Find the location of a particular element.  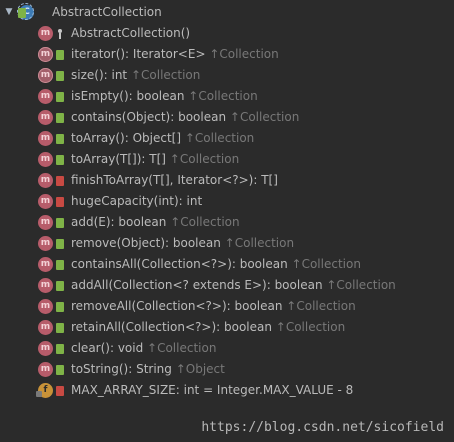

member-label: remove(Object): boolean ↑Collection is located at coordinates (182, 243).